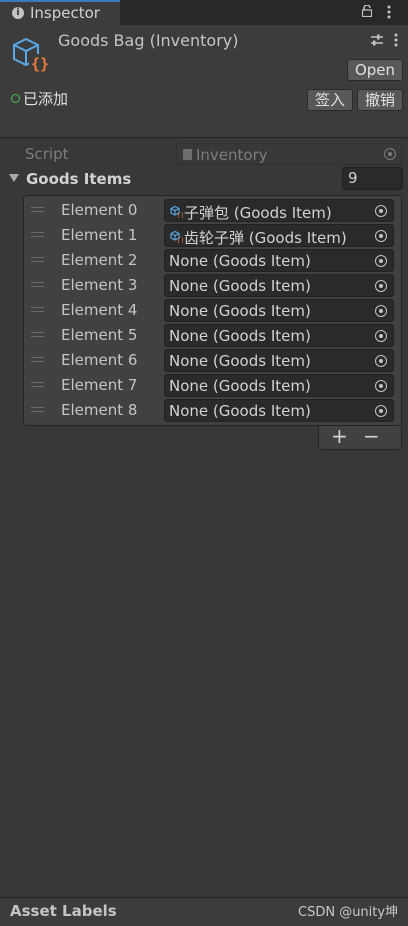 Image resolution: width=408 pixels, height=926 pixels. Describe the element at coordinates (187, 154) in the screenshot. I see `script-file-icon` at that location.